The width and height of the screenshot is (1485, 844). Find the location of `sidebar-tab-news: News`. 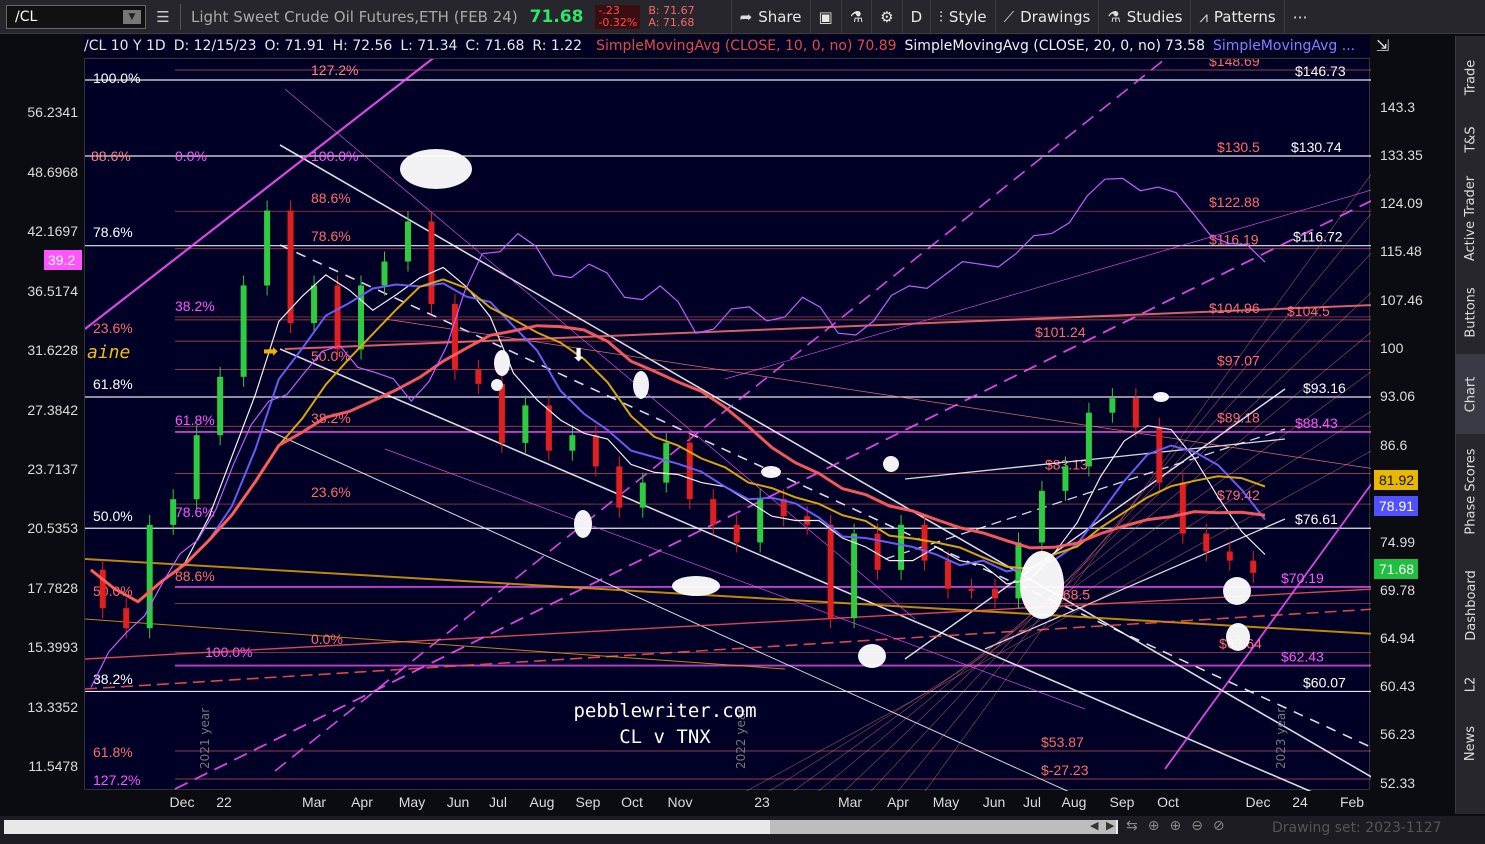

sidebar-tab-news: News is located at coordinates (1470, 743).